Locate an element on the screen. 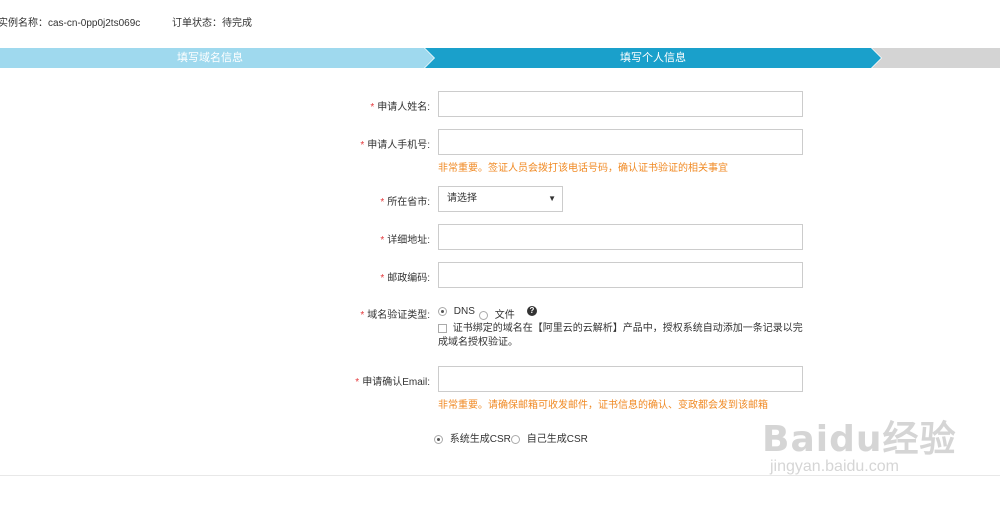  csr-option-system: 系统生成CSR is located at coordinates (472, 437).